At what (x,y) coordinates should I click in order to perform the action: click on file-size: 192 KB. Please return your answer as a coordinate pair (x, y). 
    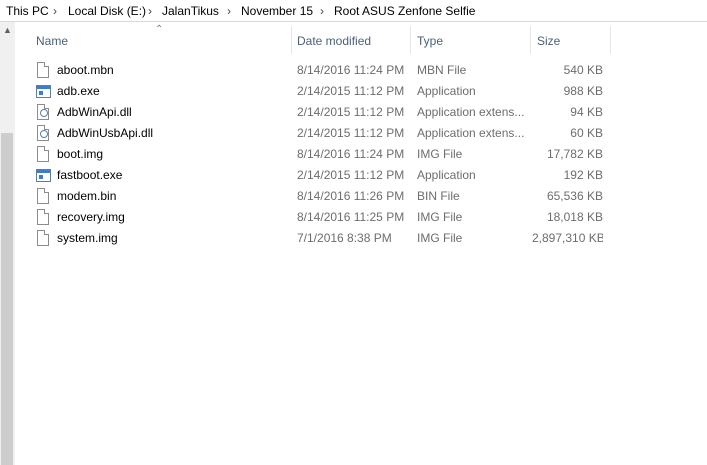
    Looking at the image, I should click on (583, 175).